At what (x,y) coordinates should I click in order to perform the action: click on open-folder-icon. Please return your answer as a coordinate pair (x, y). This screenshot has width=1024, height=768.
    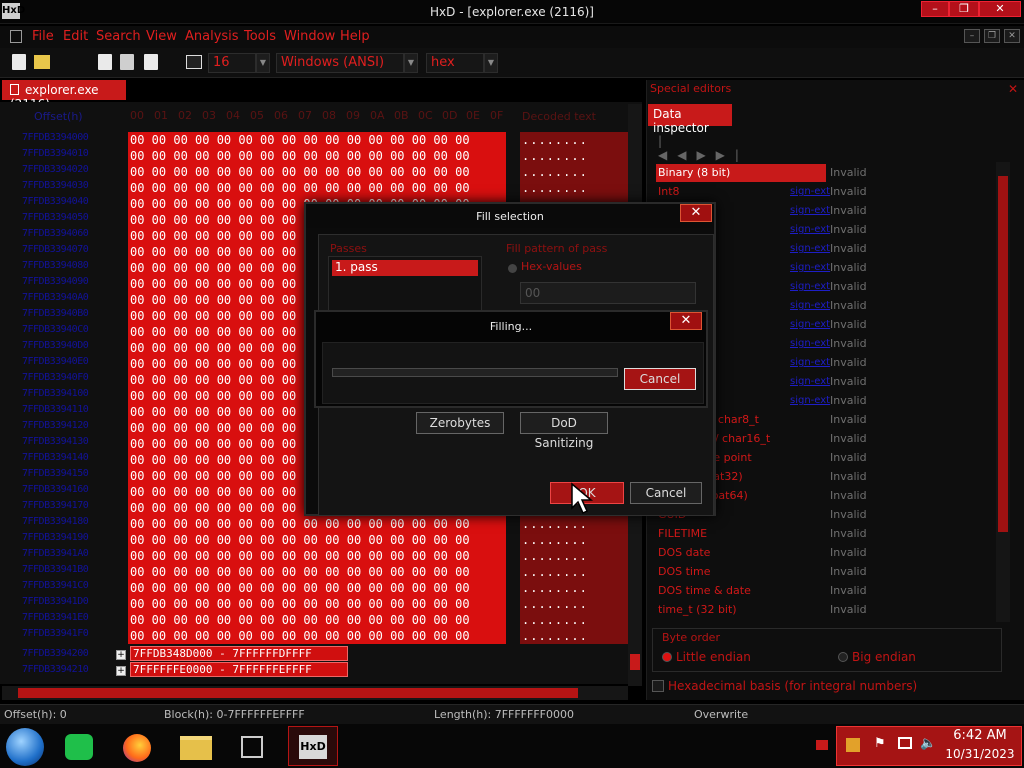
    Looking at the image, I should click on (42, 62).